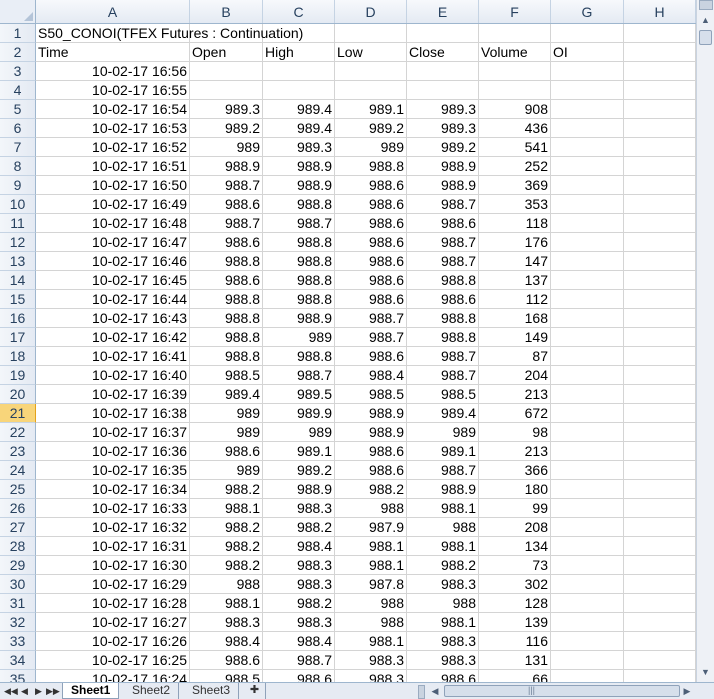 This screenshot has width=714, height=699. What do you see at coordinates (443, 622) in the screenshot?
I see `cell-e32: 988.1` at bounding box center [443, 622].